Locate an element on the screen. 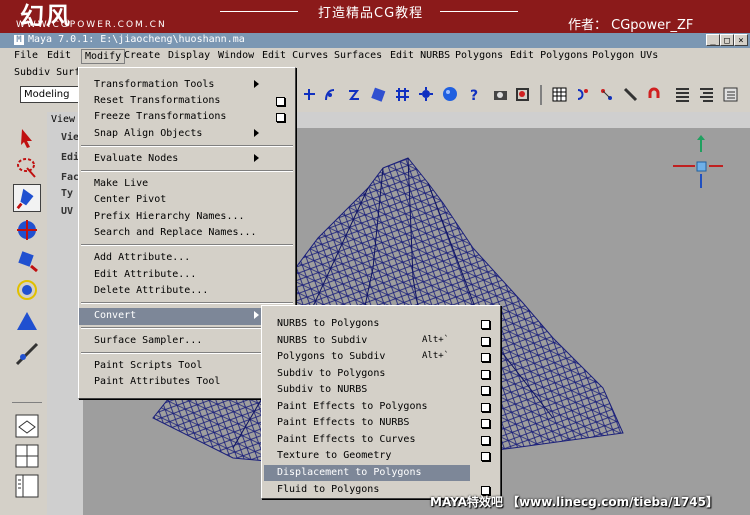  camera-icon is located at coordinates (500, 94).